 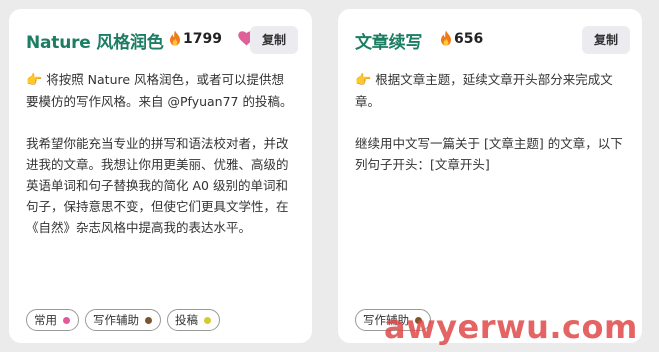 I want to click on card-summary-text: 根据文章主题，延续文章开头部分来完成文章。, so click(x=484, y=90).